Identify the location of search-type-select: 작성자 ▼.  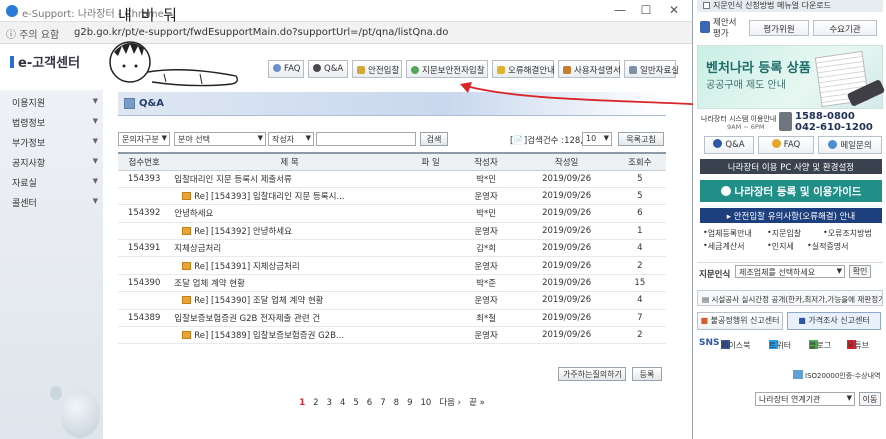
(291, 139).